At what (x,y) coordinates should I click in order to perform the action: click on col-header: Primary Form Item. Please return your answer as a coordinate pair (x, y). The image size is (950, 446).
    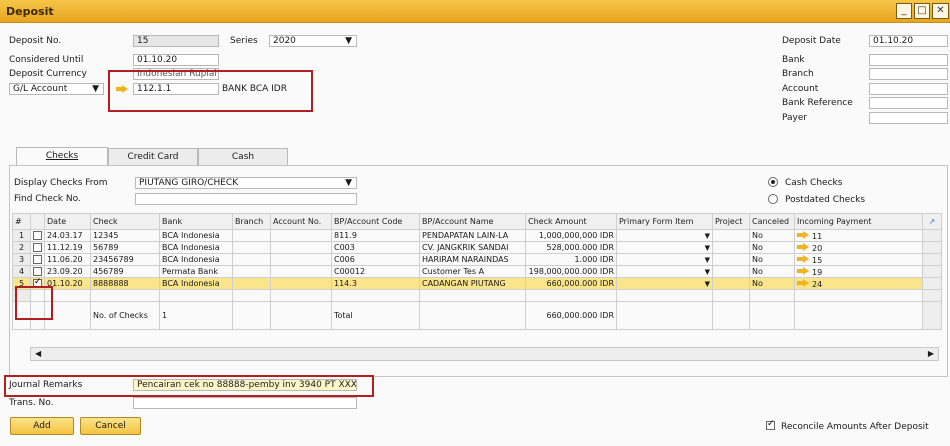
    Looking at the image, I should click on (664, 221).